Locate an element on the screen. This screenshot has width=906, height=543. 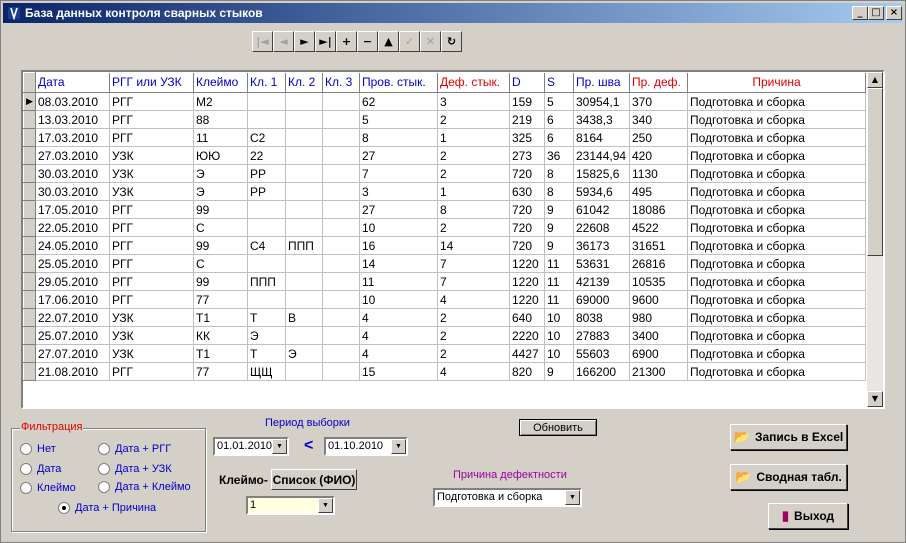
grid-cell: 69000 is located at coordinates (601, 299).